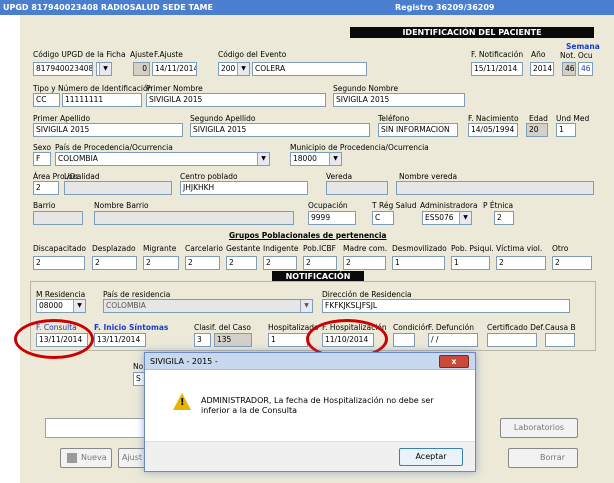  I want to click on grupo-carcelario-field: 2, so click(202, 263).